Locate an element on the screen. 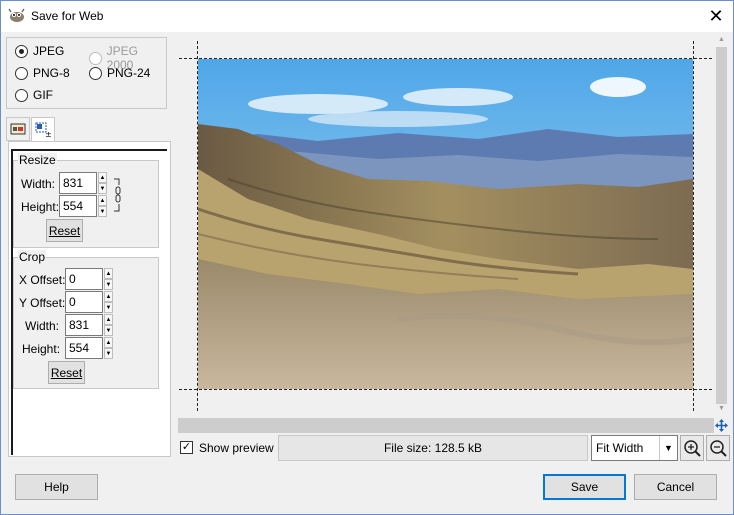  crop-height-stepper: ▲ ▼ is located at coordinates (108, 348).